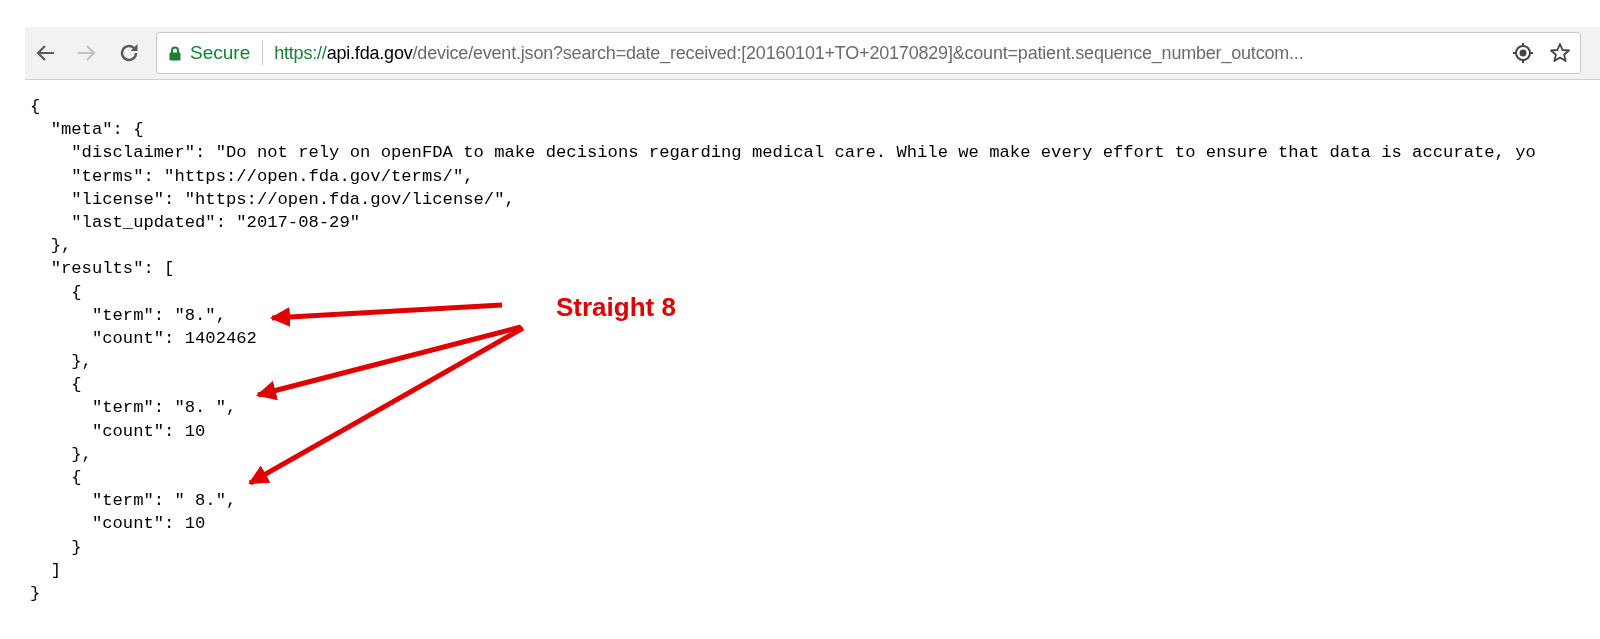 The width and height of the screenshot is (1600, 639). What do you see at coordinates (1560, 53) in the screenshot?
I see `star-icon` at bounding box center [1560, 53].